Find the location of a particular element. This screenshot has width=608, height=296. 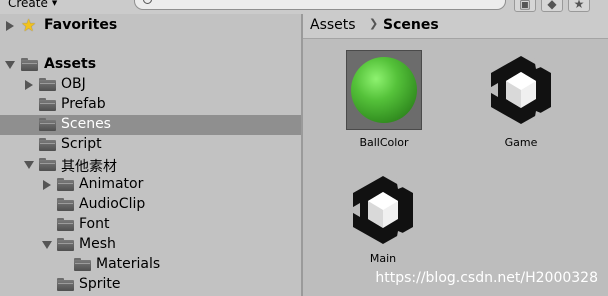

tree-item-prefab: Prefab is located at coordinates (150, 105).